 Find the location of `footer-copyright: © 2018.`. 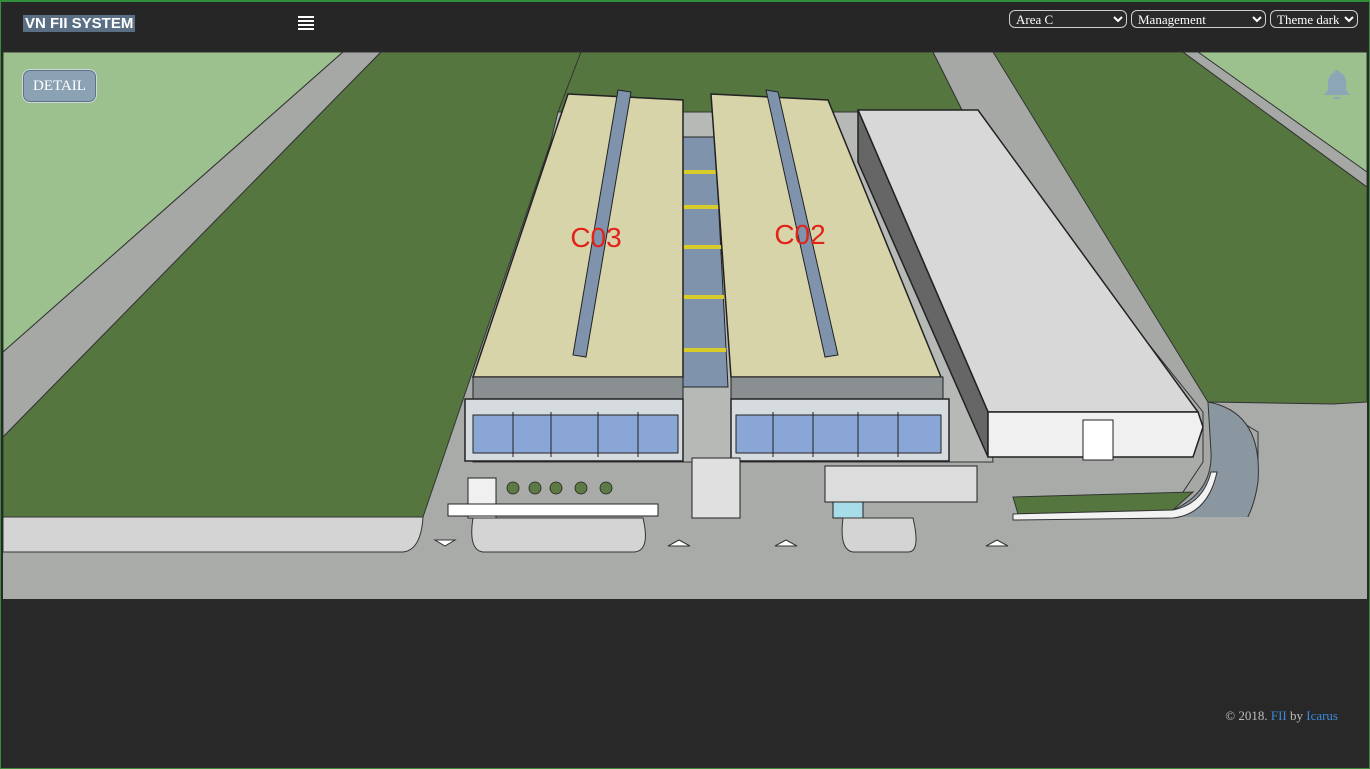

footer-copyright: © 2018. is located at coordinates (1246, 715).